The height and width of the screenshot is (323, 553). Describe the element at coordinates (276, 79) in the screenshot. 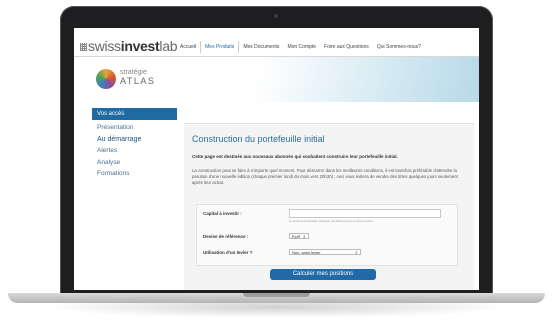

I see `product-banner: stratégie ATLAS` at that location.